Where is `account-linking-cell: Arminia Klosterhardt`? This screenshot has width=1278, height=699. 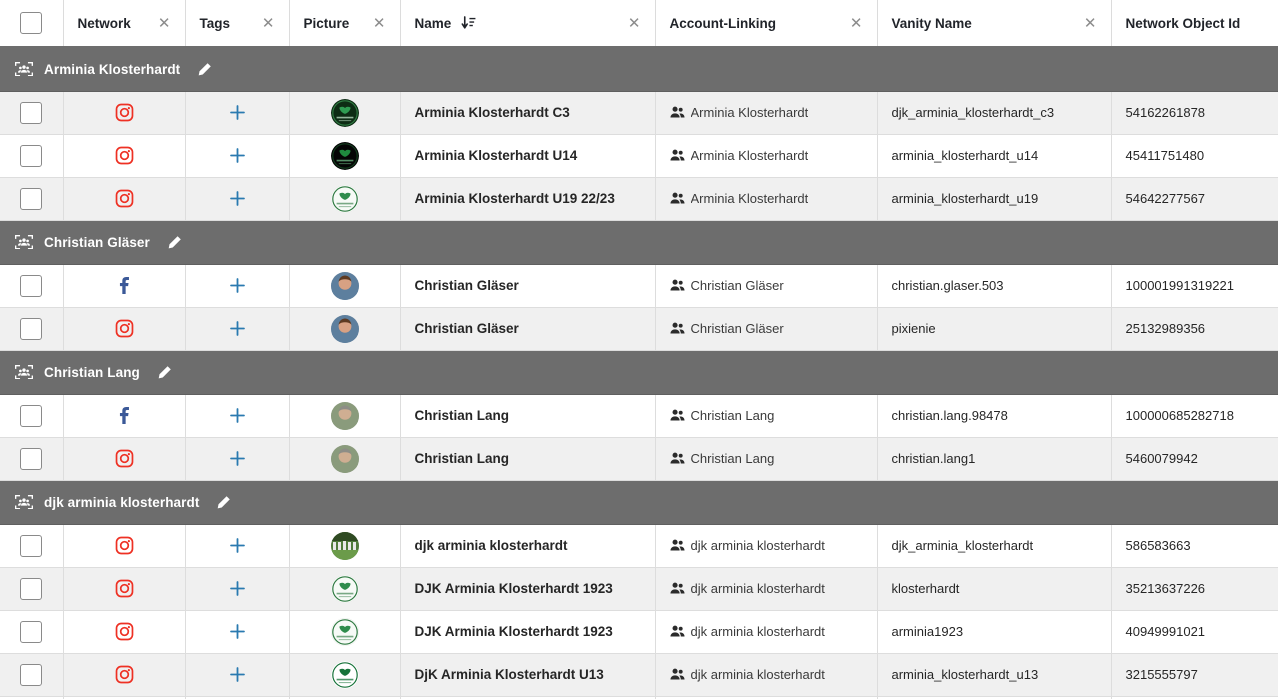
account-linking-cell: Arminia Klosterhardt is located at coordinates (766, 199).